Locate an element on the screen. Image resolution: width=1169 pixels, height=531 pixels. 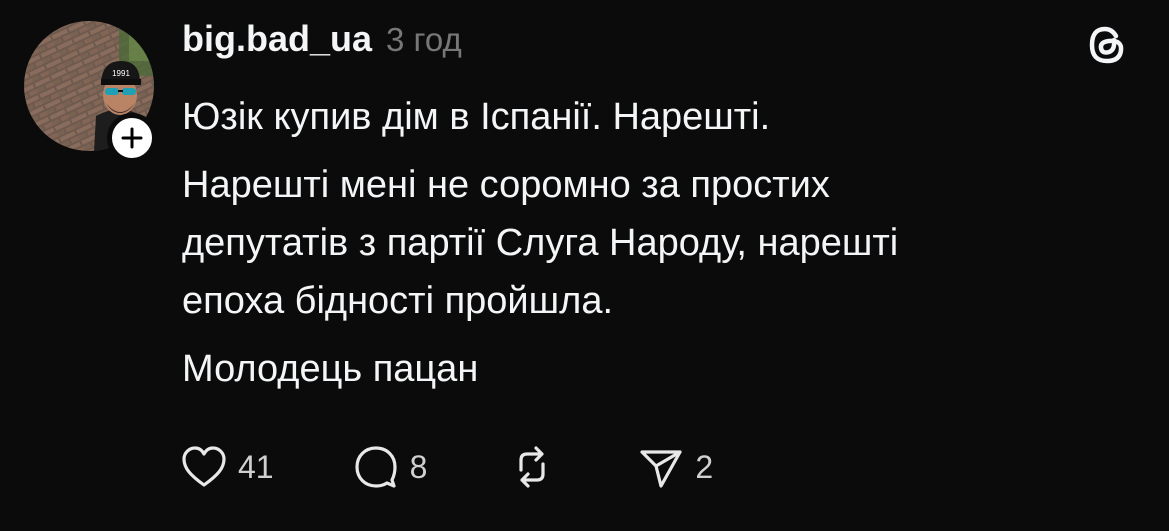
cap-text: 1991 is located at coordinates (121, 73).